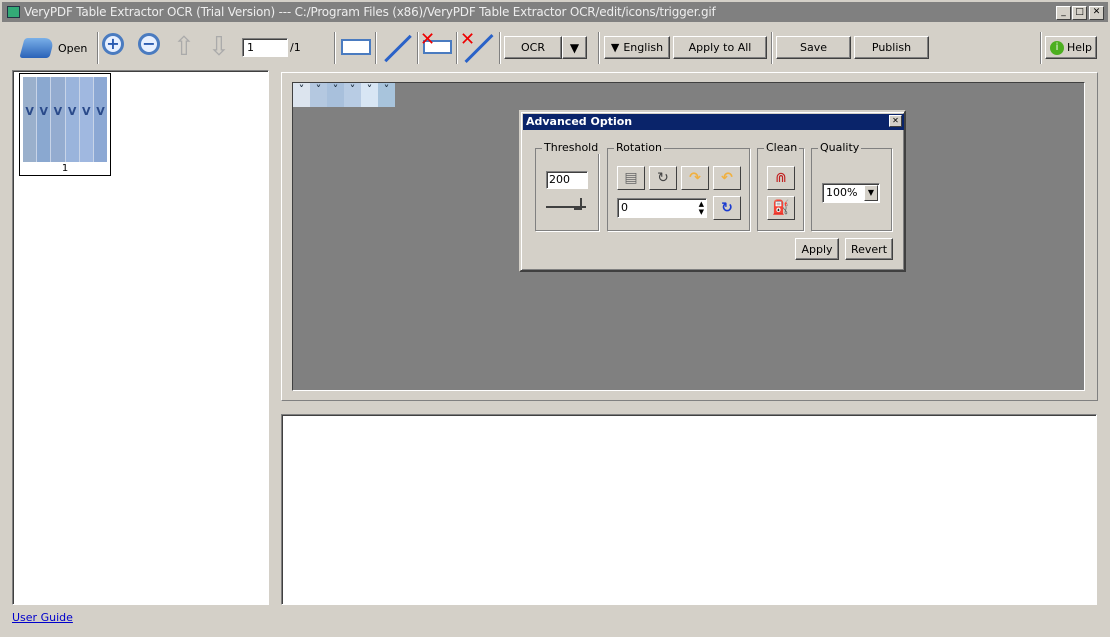 The image size is (1110, 637). What do you see at coordinates (65, 168) in the screenshot?
I see `thumbnail-label: 1` at bounding box center [65, 168].